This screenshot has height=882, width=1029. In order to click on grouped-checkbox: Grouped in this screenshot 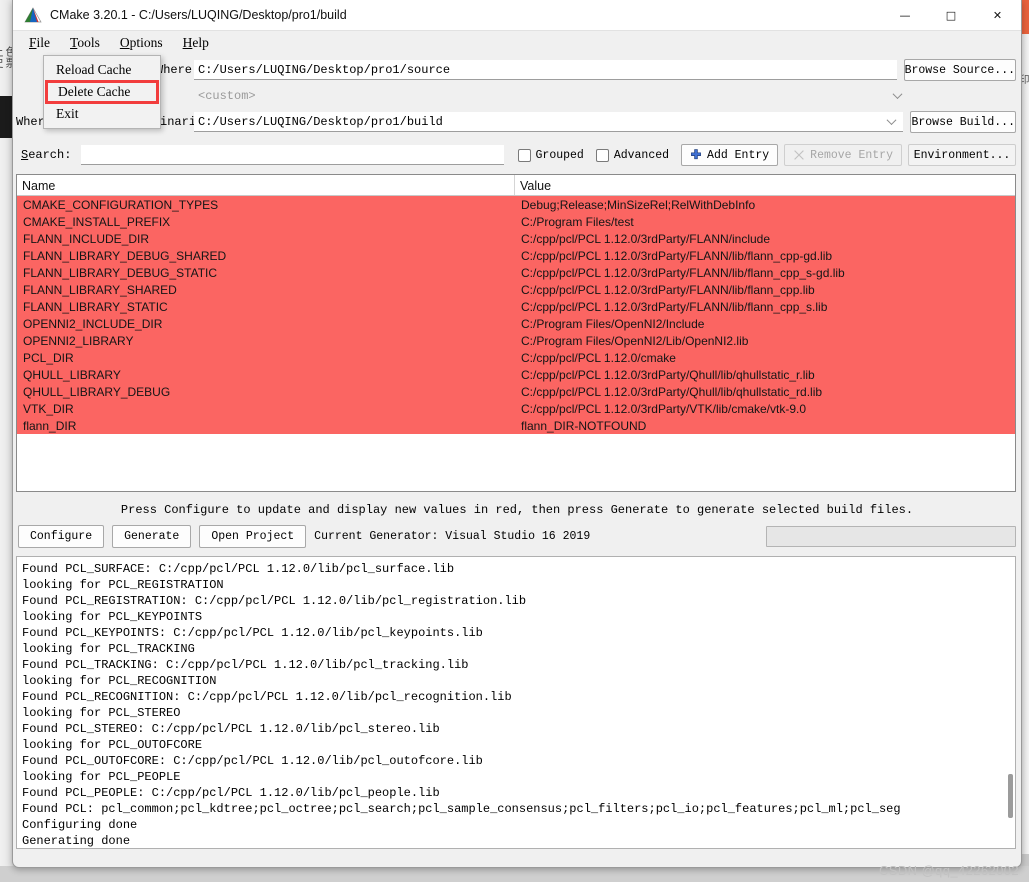, I will do `click(550, 155)`.